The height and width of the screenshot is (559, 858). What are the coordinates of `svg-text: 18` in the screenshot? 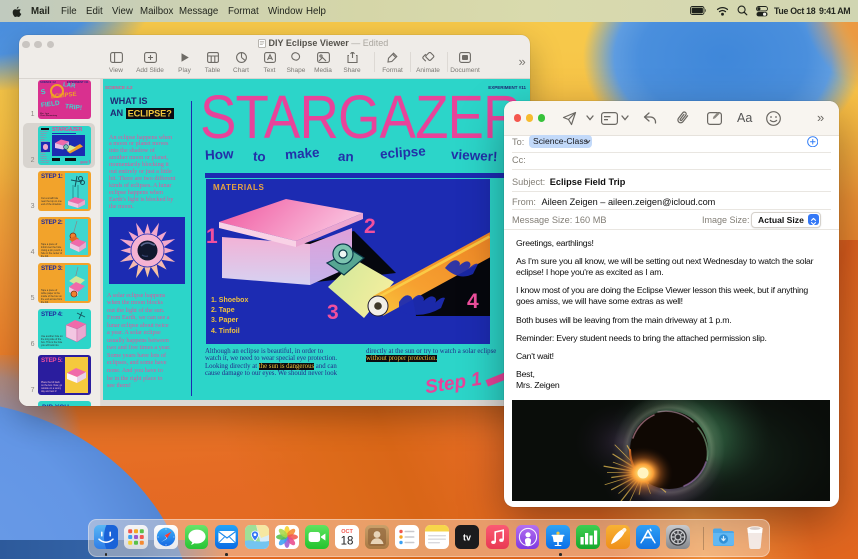 It's located at (347, 541).